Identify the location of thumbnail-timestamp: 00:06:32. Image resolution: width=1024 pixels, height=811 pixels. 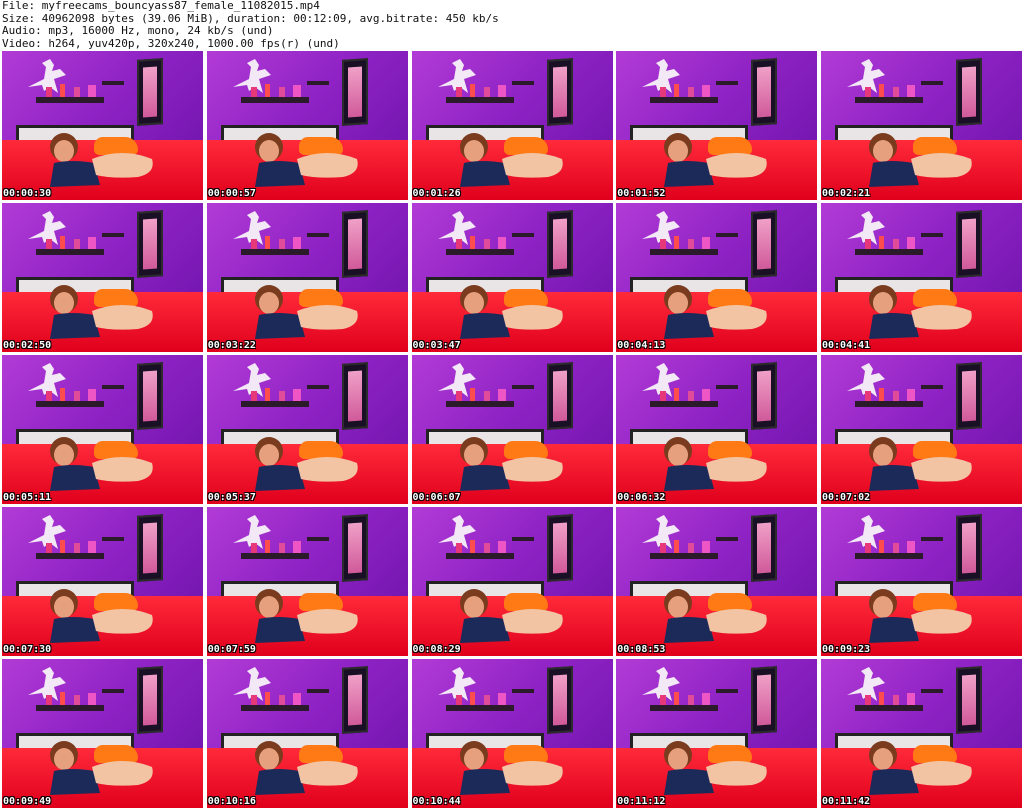
(641, 497).